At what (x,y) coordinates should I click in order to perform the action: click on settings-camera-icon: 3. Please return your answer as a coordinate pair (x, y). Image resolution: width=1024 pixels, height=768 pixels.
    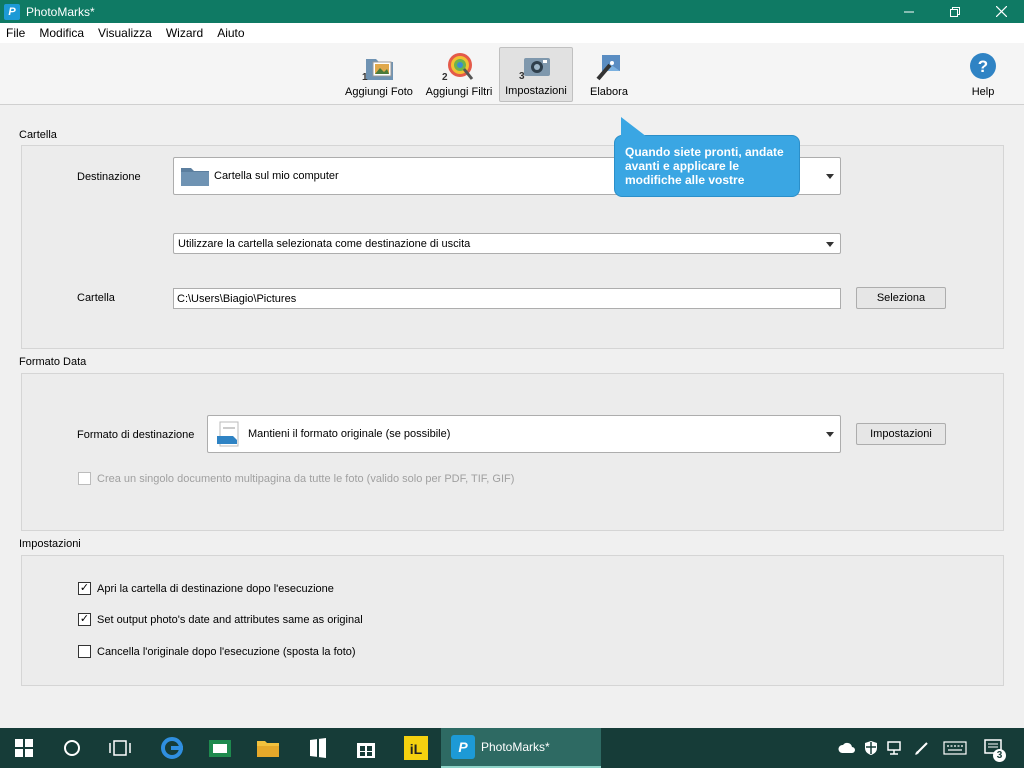
    Looking at the image, I should click on (536, 66).